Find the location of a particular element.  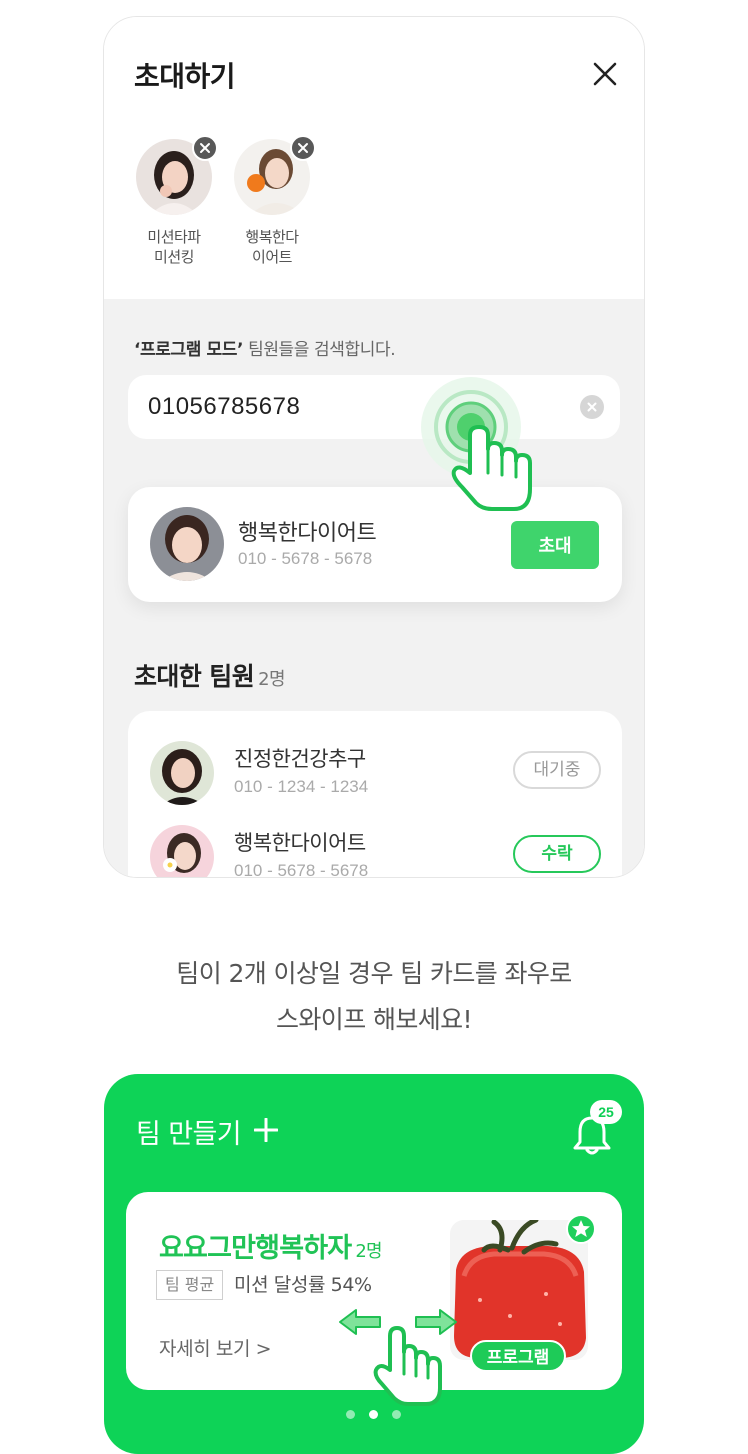

plus-icon is located at coordinates (266, 1130).